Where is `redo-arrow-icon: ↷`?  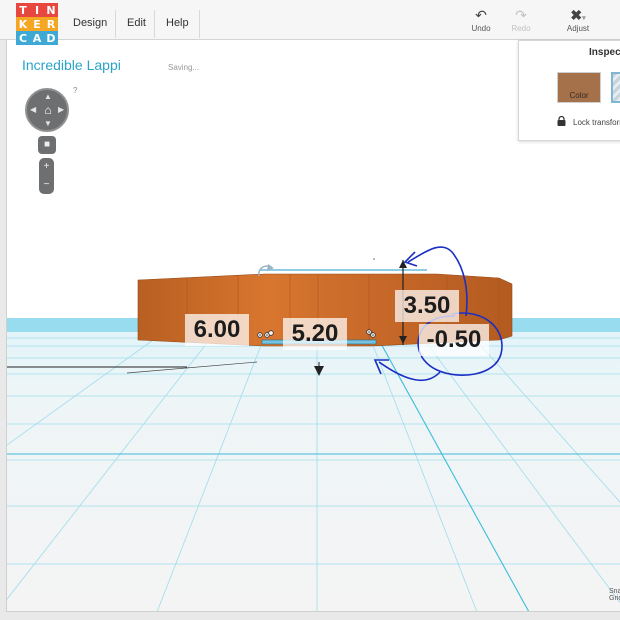
redo-arrow-icon: ↷ is located at coordinates (521, 15).